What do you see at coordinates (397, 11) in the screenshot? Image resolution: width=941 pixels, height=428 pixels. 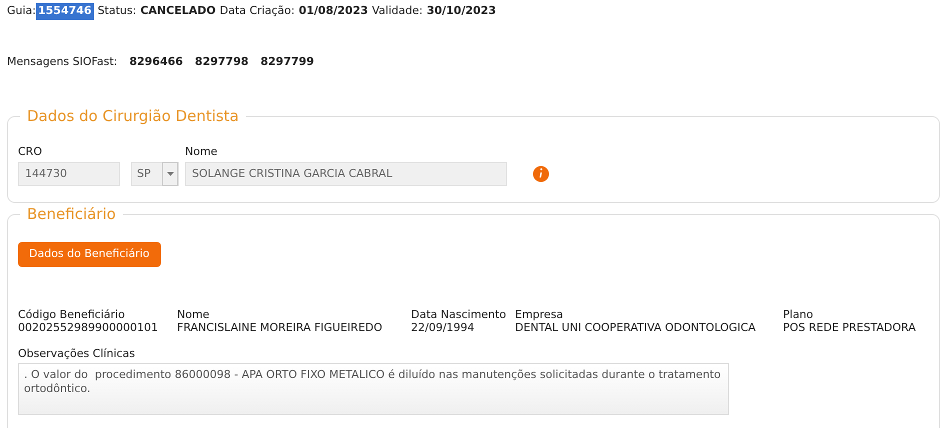 I see `field-label: Validade:` at bounding box center [397, 11].